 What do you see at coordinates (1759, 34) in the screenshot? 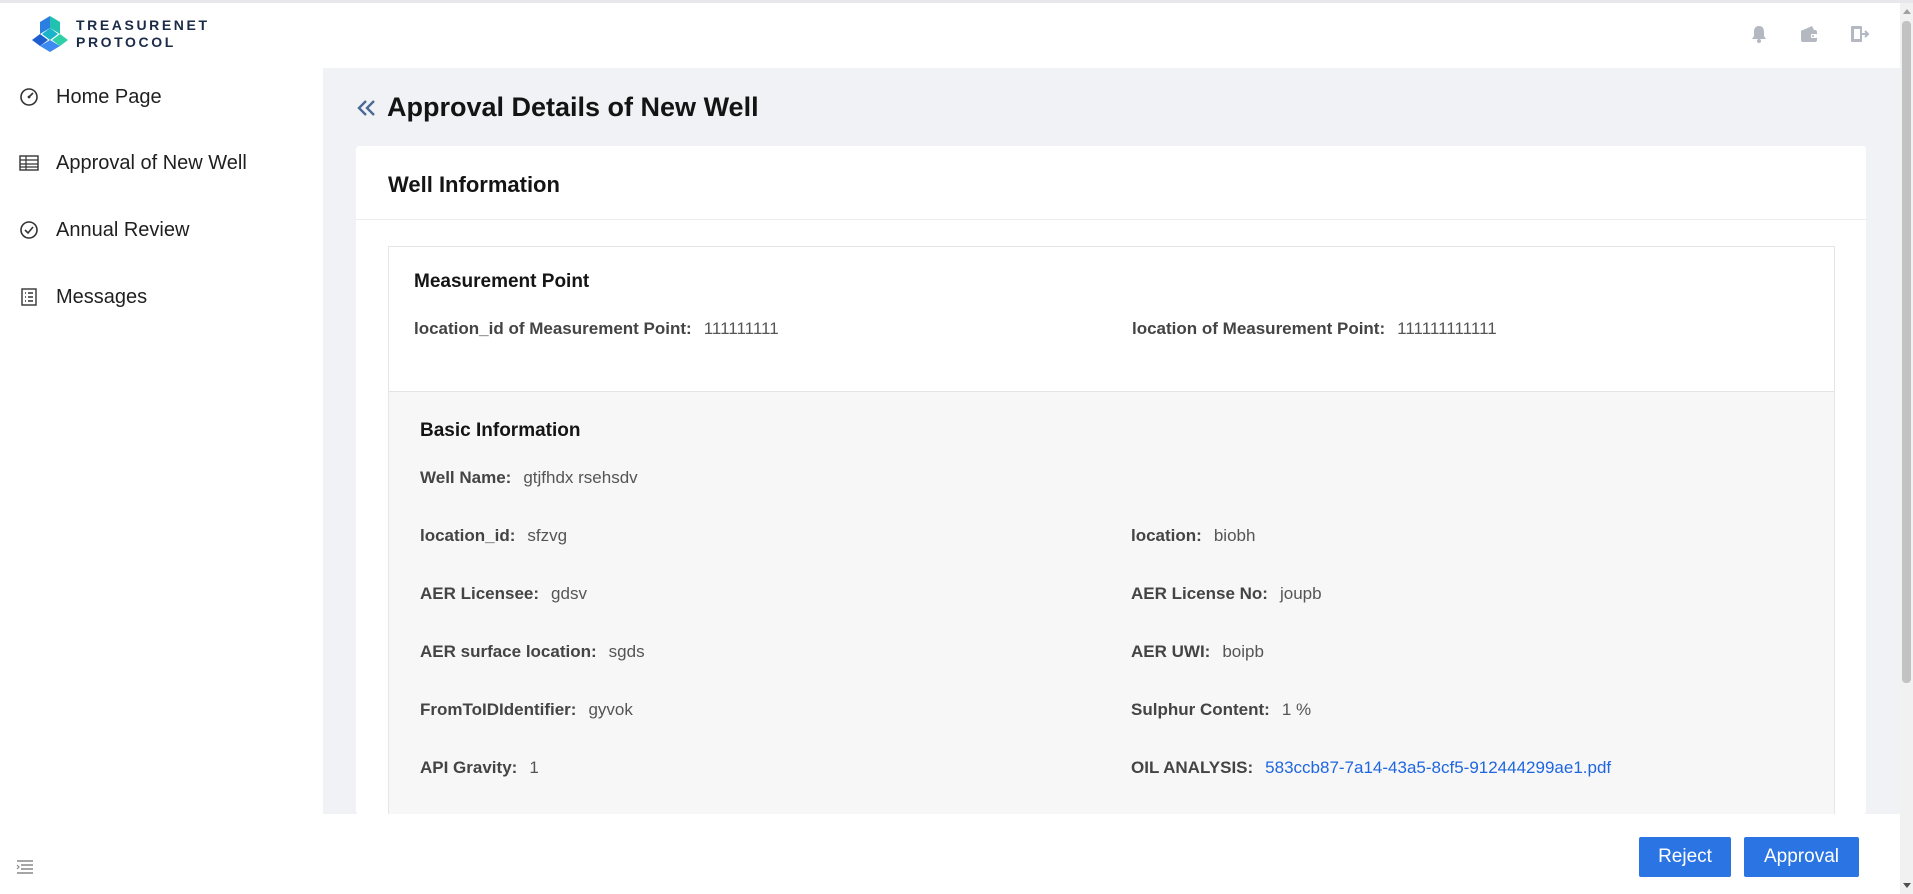
I see `bell-icon` at bounding box center [1759, 34].